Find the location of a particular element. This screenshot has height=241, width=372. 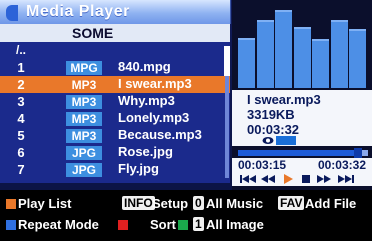

list-item: 2 MP3 I swear.mp3 is located at coordinates (115, 84).